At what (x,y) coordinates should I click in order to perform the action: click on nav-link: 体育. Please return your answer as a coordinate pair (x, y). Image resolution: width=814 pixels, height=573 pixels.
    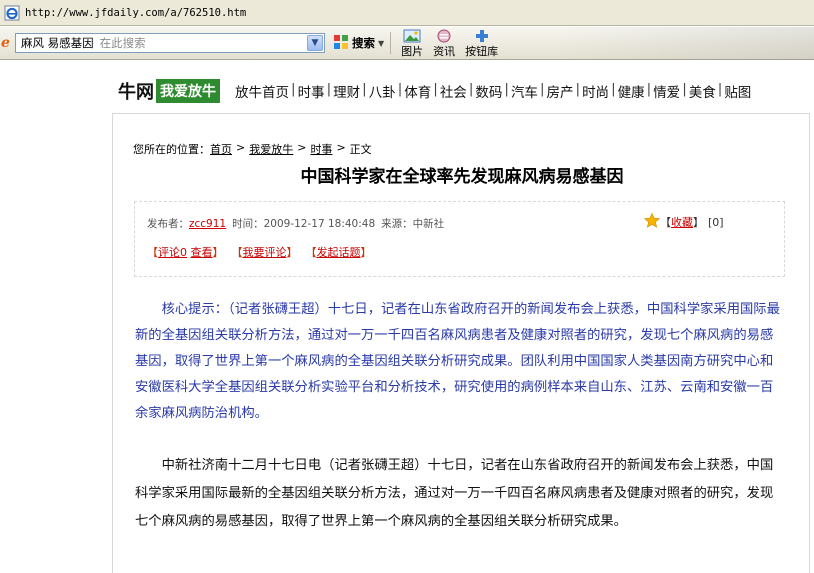
    Looking at the image, I should click on (417, 91).